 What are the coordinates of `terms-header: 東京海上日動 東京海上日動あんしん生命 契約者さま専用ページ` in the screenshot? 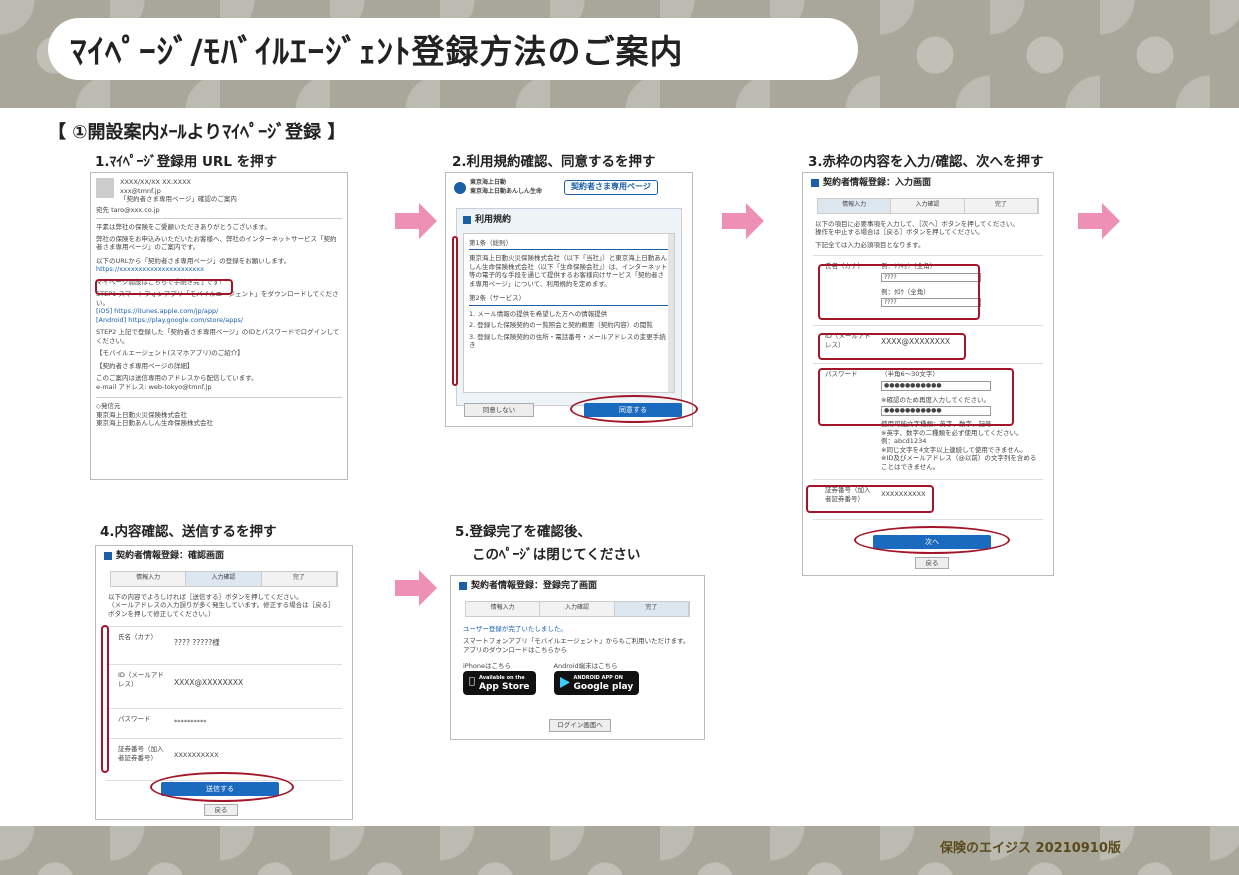 It's located at (569, 187).